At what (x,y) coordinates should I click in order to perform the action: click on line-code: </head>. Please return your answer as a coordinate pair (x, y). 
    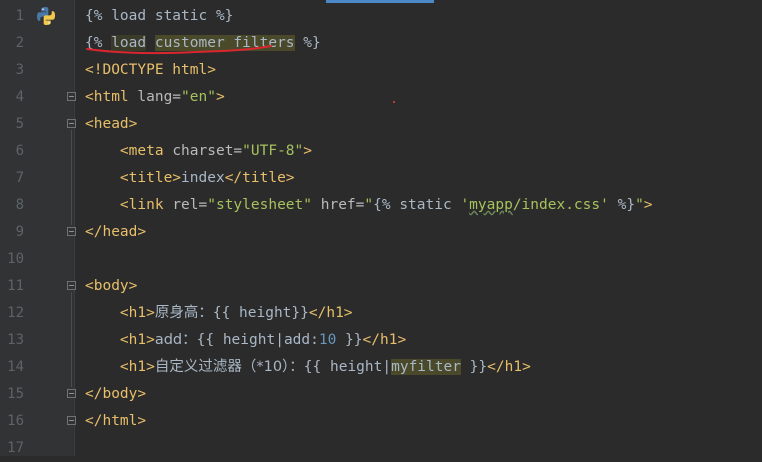
    Looking at the image, I should click on (115, 232).